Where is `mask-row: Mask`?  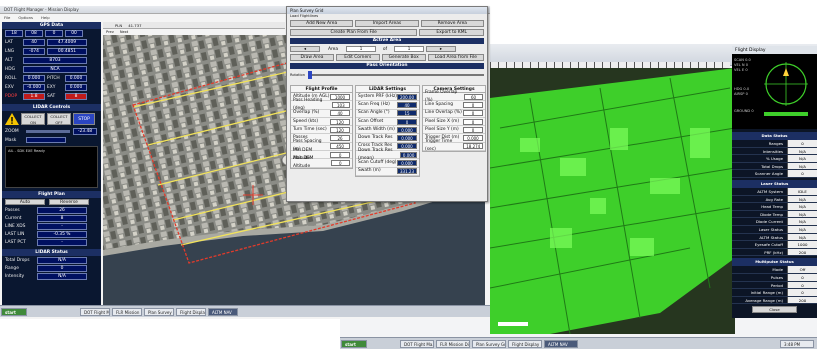
mask-row: Mask is located at coordinates (51, 140).